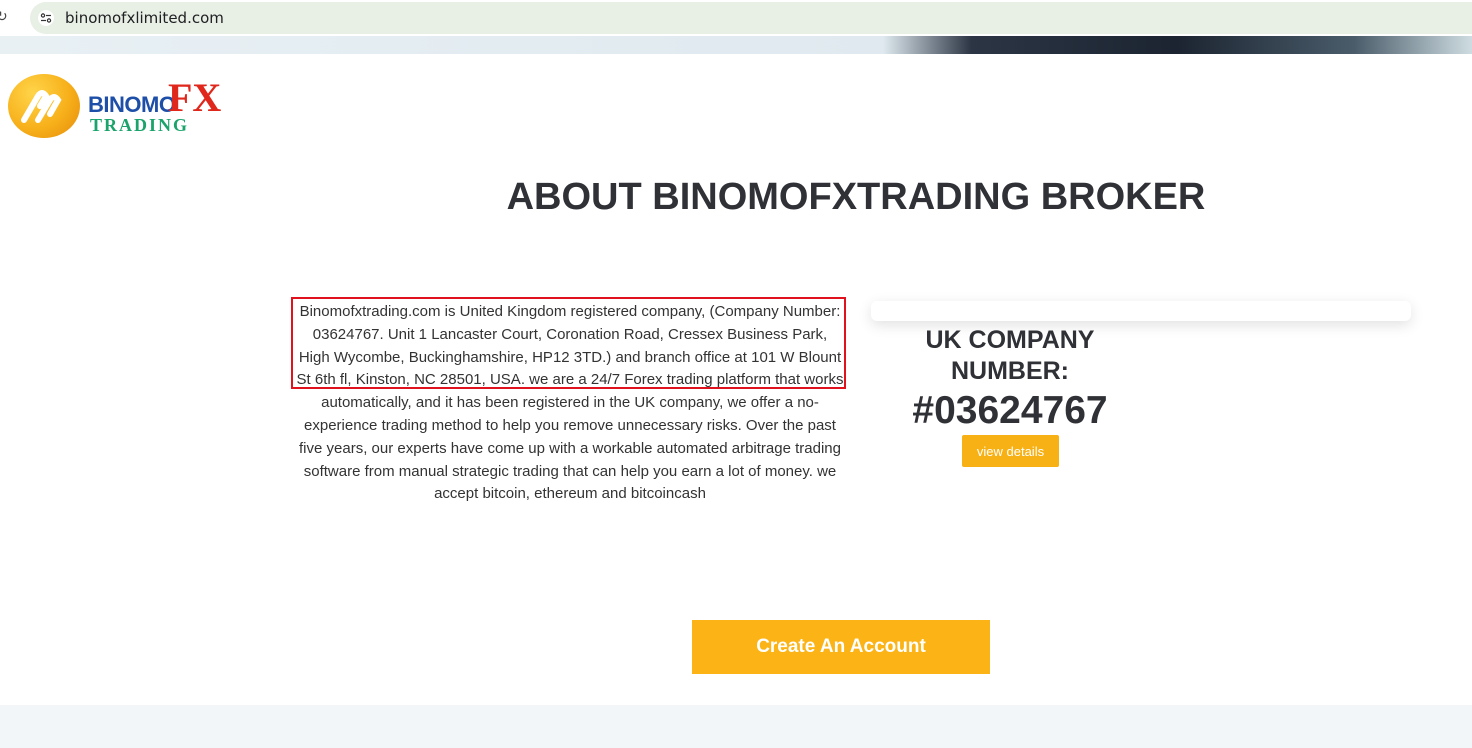  What do you see at coordinates (736, 726) in the screenshot?
I see `footer-section` at bounding box center [736, 726].